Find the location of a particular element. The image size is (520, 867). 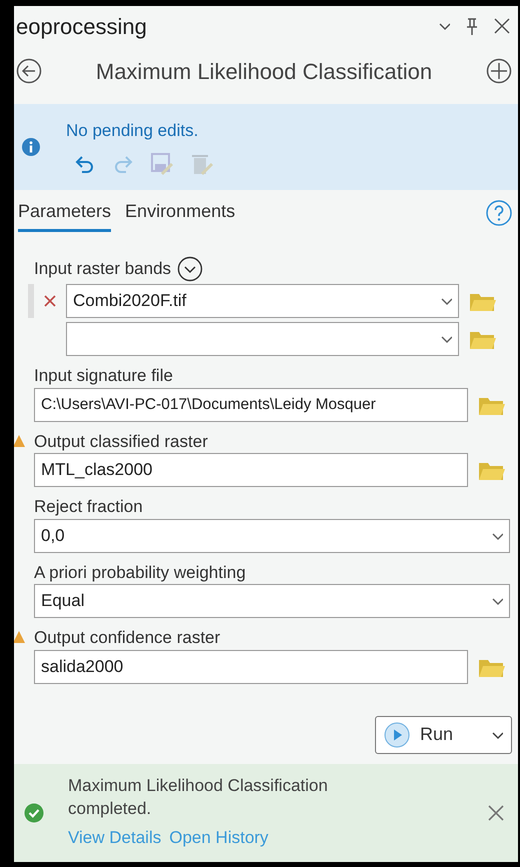

parameter-label: A priori probability weighting is located at coordinates (140, 572).